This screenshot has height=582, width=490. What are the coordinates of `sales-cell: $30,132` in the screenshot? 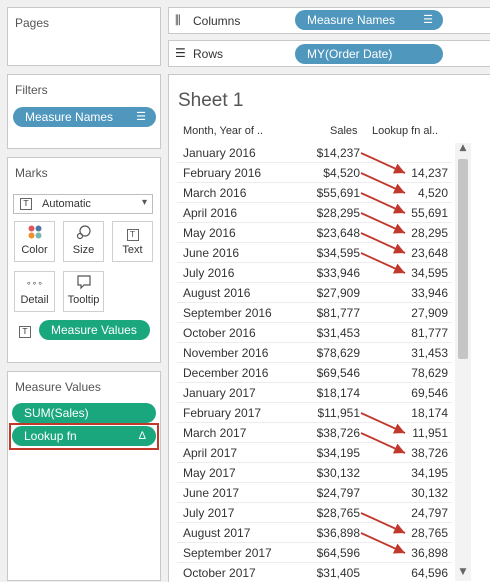 It's located at (338, 473).